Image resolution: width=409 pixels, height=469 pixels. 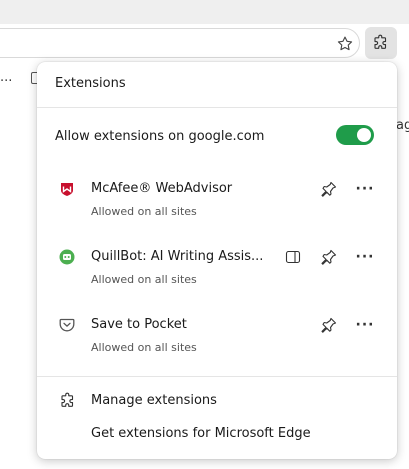 What do you see at coordinates (204, 12) in the screenshot?
I see `title-bar-strip` at bounding box center [204, 12].